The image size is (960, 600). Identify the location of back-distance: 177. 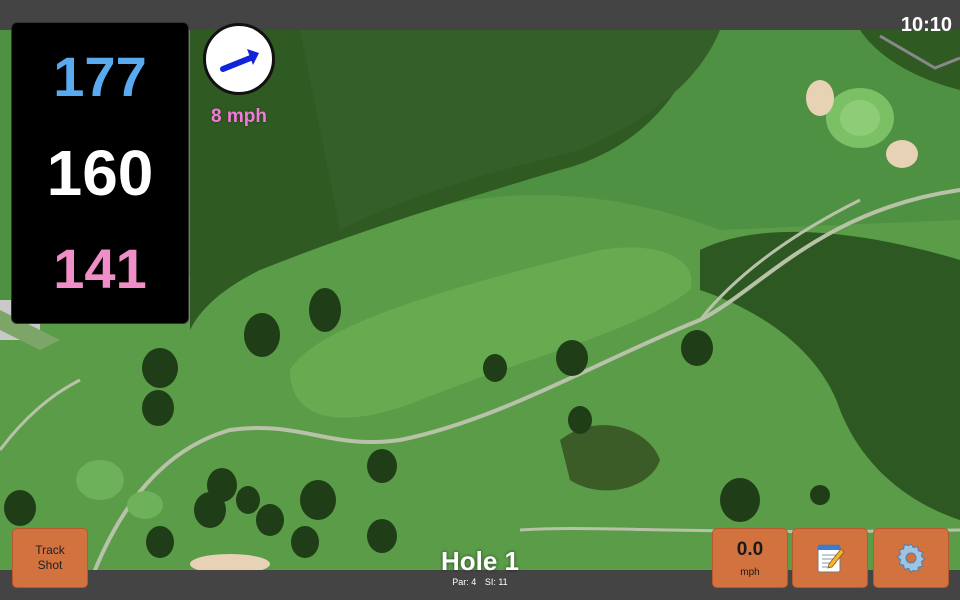
(100, 76).